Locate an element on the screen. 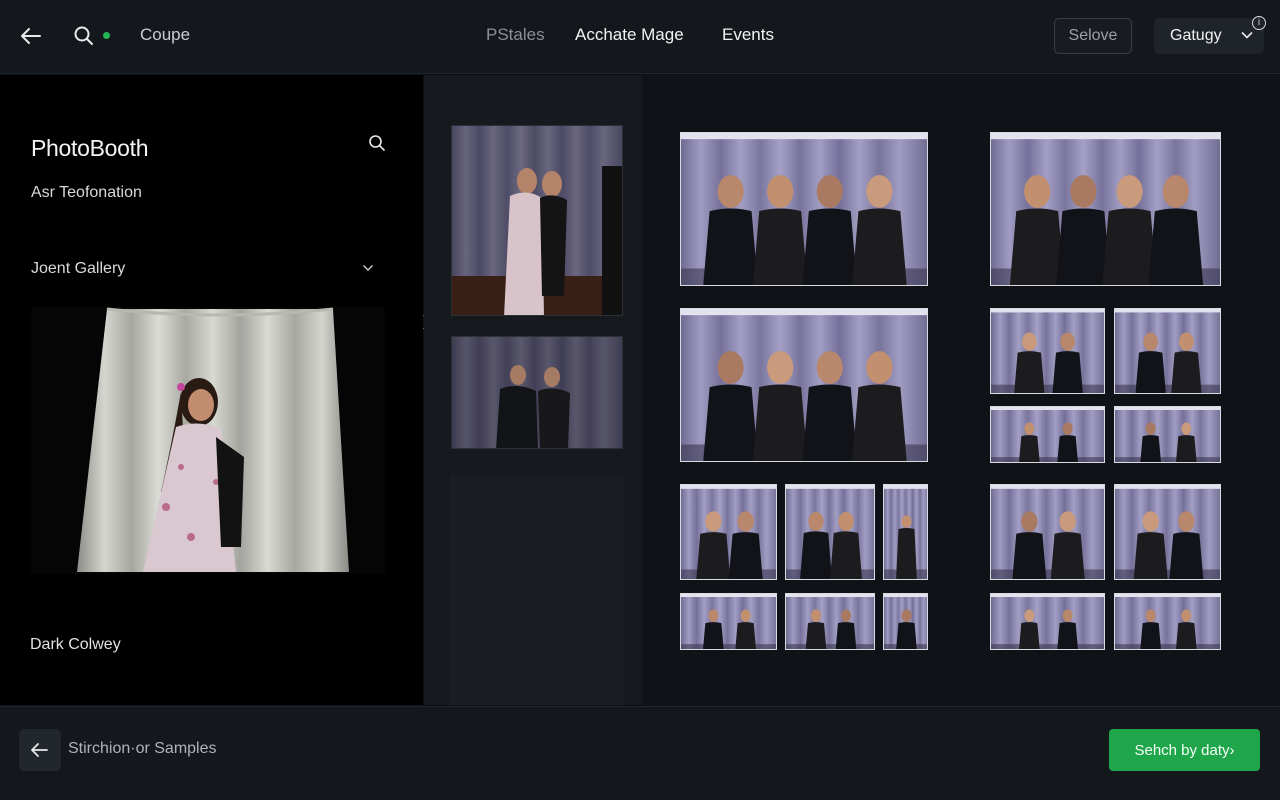  strip-empty-area is located at coordinates (537, 590).